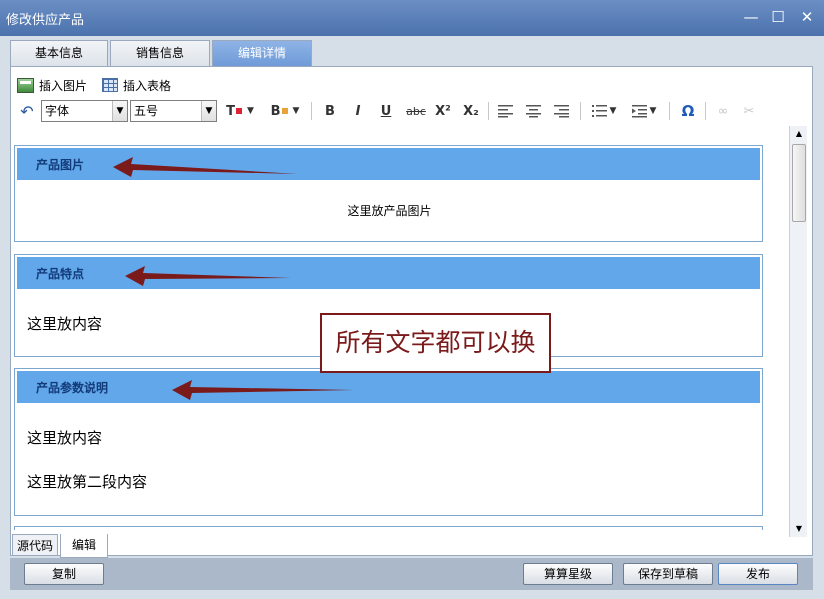 This screenshot has height=599, width=824. I want to click on scroll-down-icon: ▼, so click(799, 529).